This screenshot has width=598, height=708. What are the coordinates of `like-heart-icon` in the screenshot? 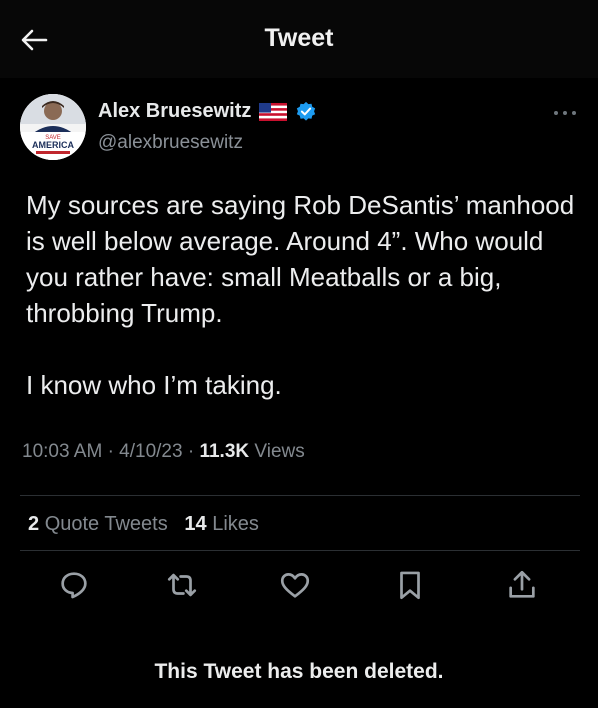 It's located at (295, 585).